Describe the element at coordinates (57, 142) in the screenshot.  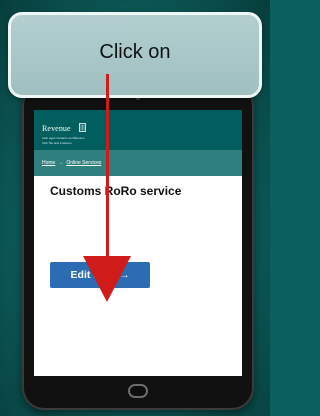
I see `logo-subtitle-english: Irish Tax and Customs` at that location.